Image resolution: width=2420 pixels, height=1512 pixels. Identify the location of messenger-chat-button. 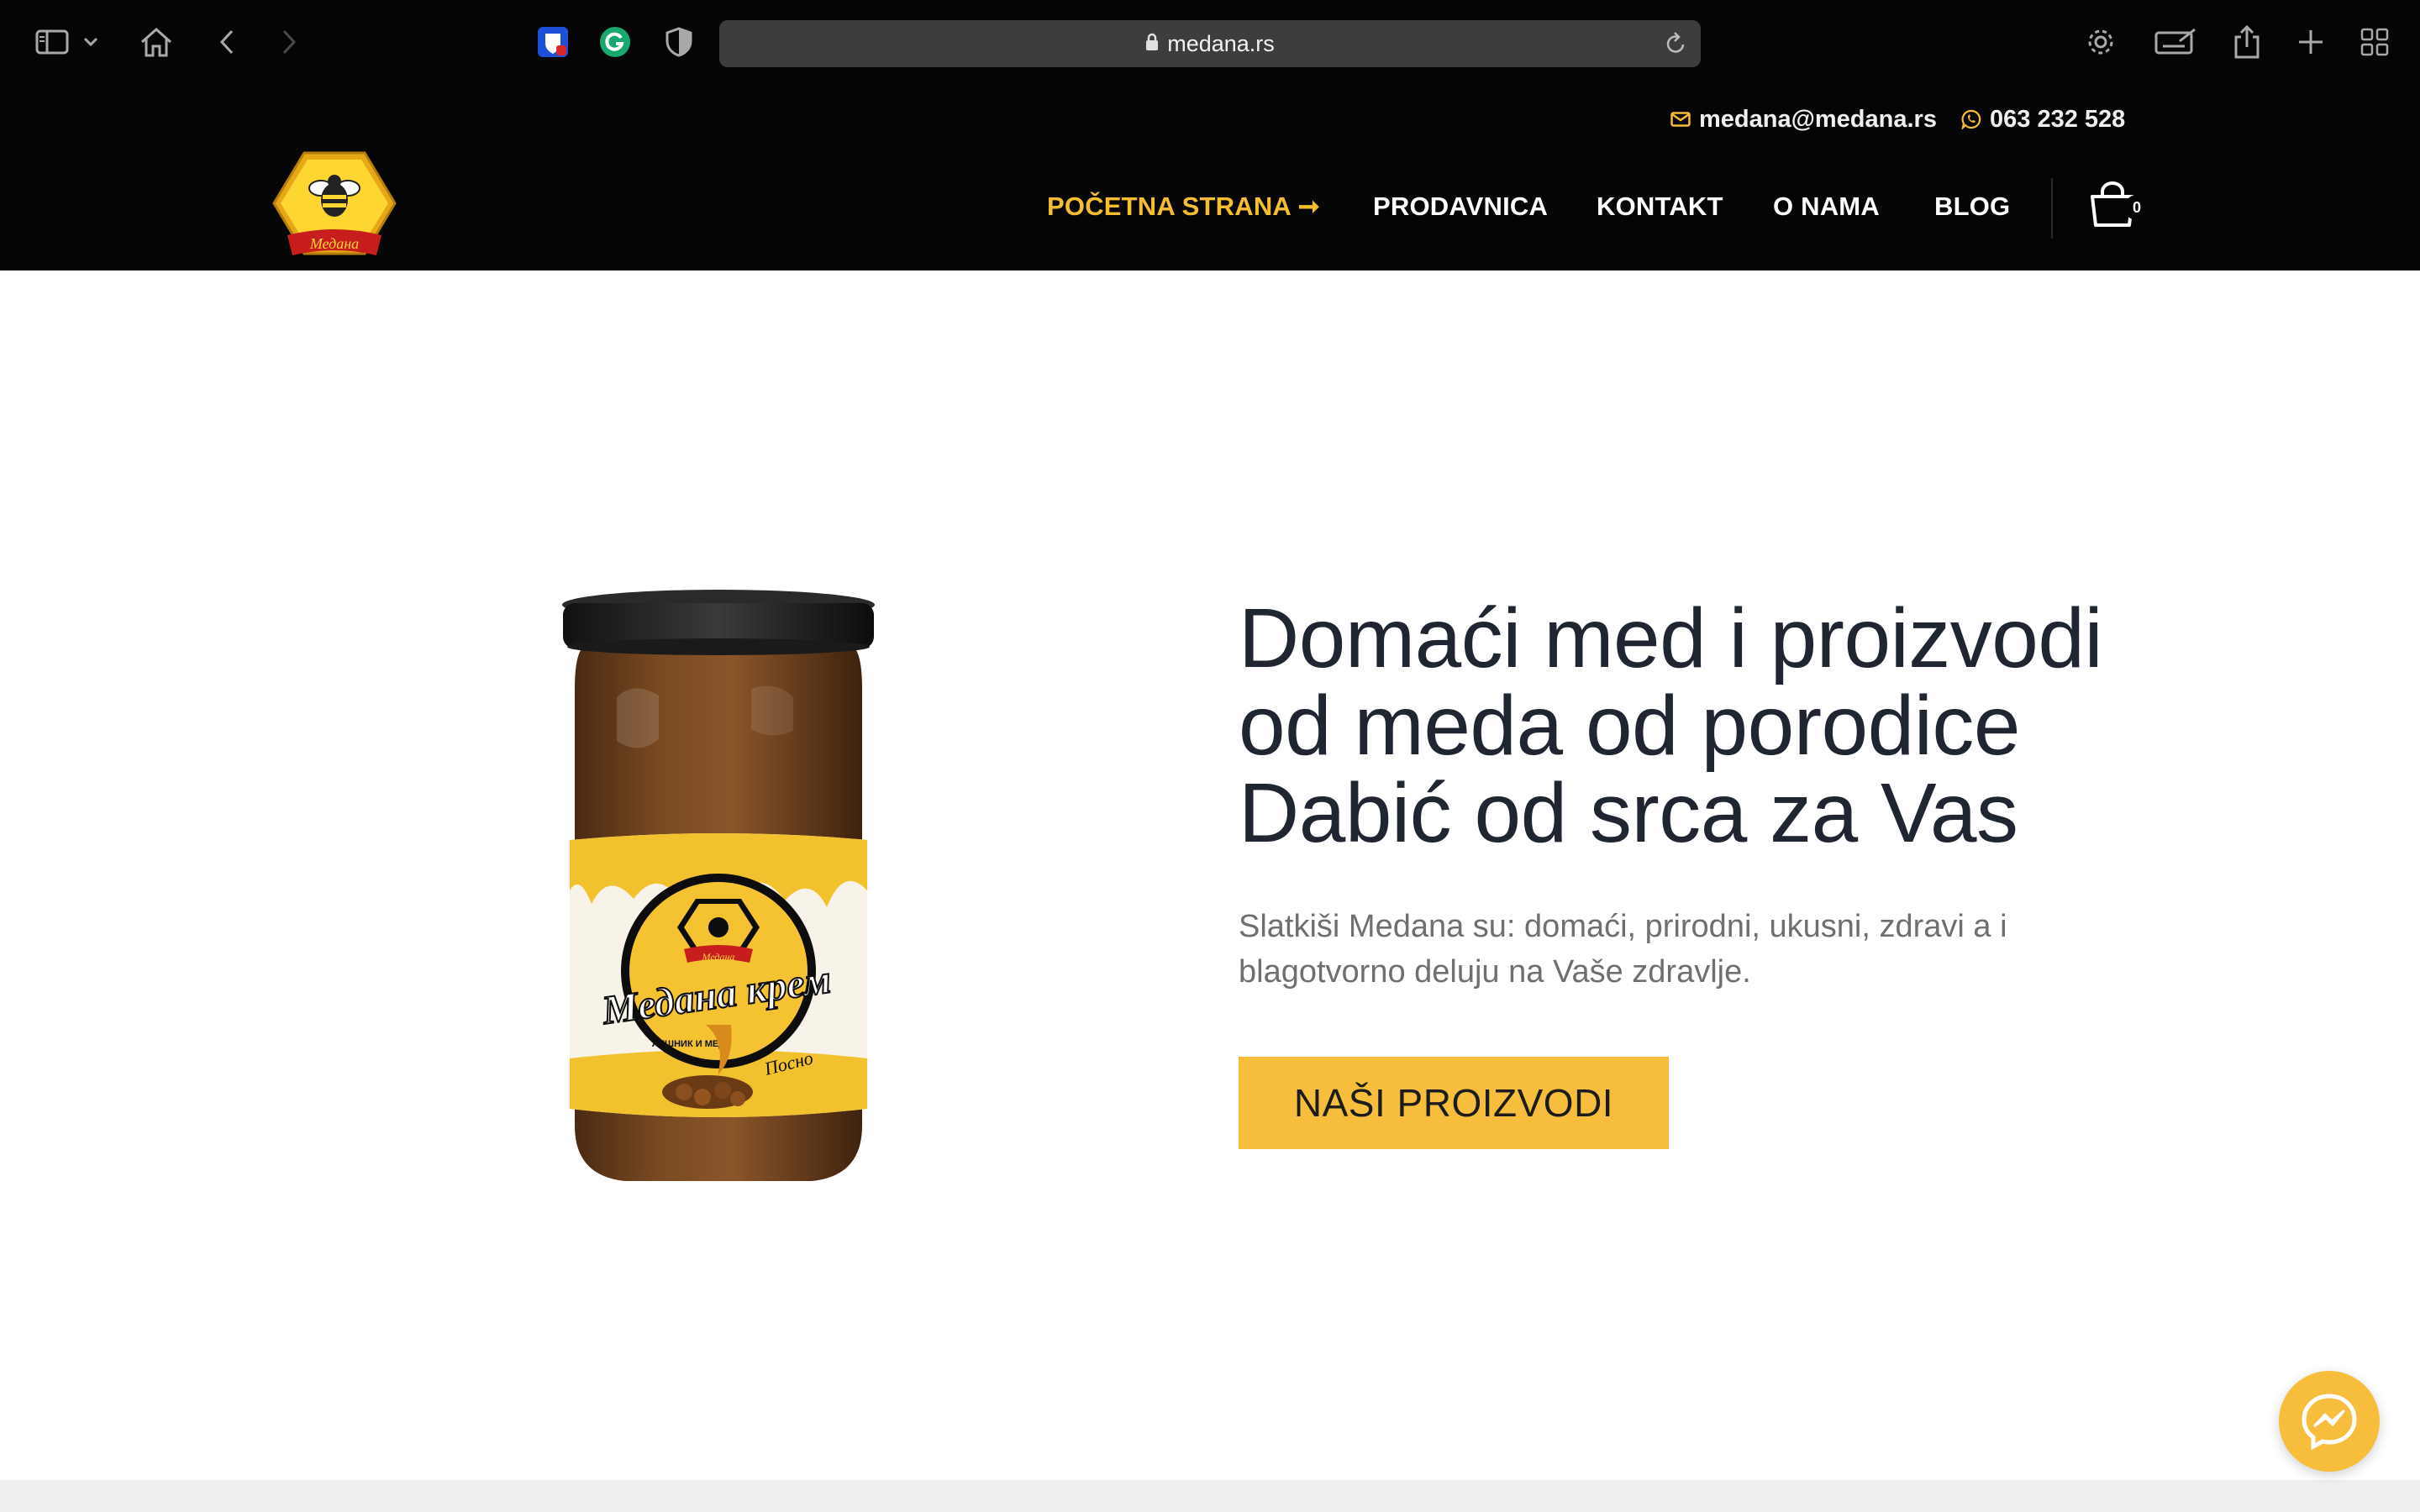
(2329, 1421).